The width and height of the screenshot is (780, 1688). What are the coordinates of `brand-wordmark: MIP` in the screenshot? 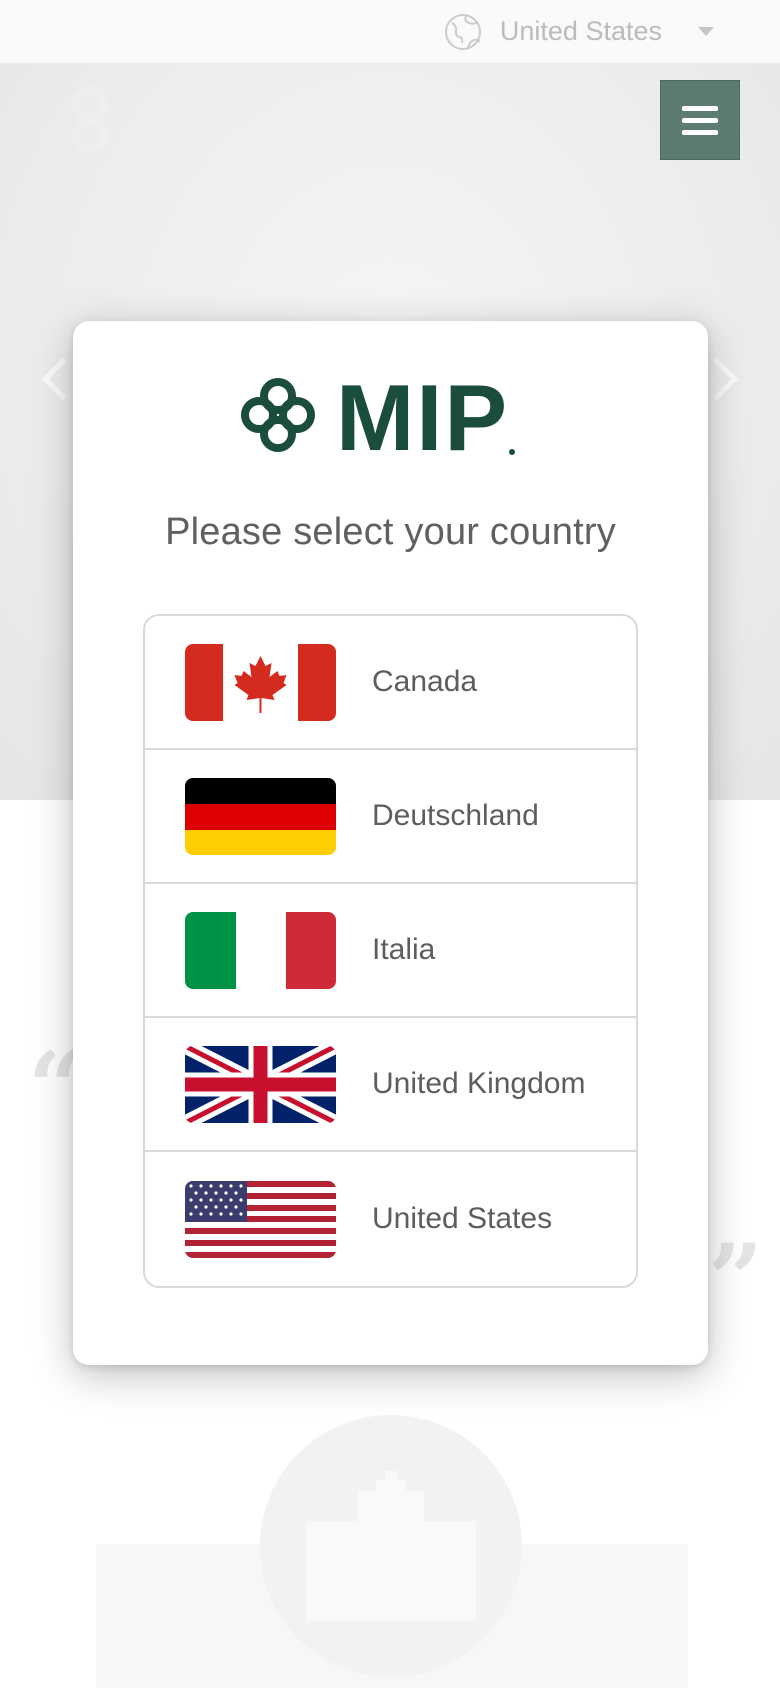 It's located at (422, 416).